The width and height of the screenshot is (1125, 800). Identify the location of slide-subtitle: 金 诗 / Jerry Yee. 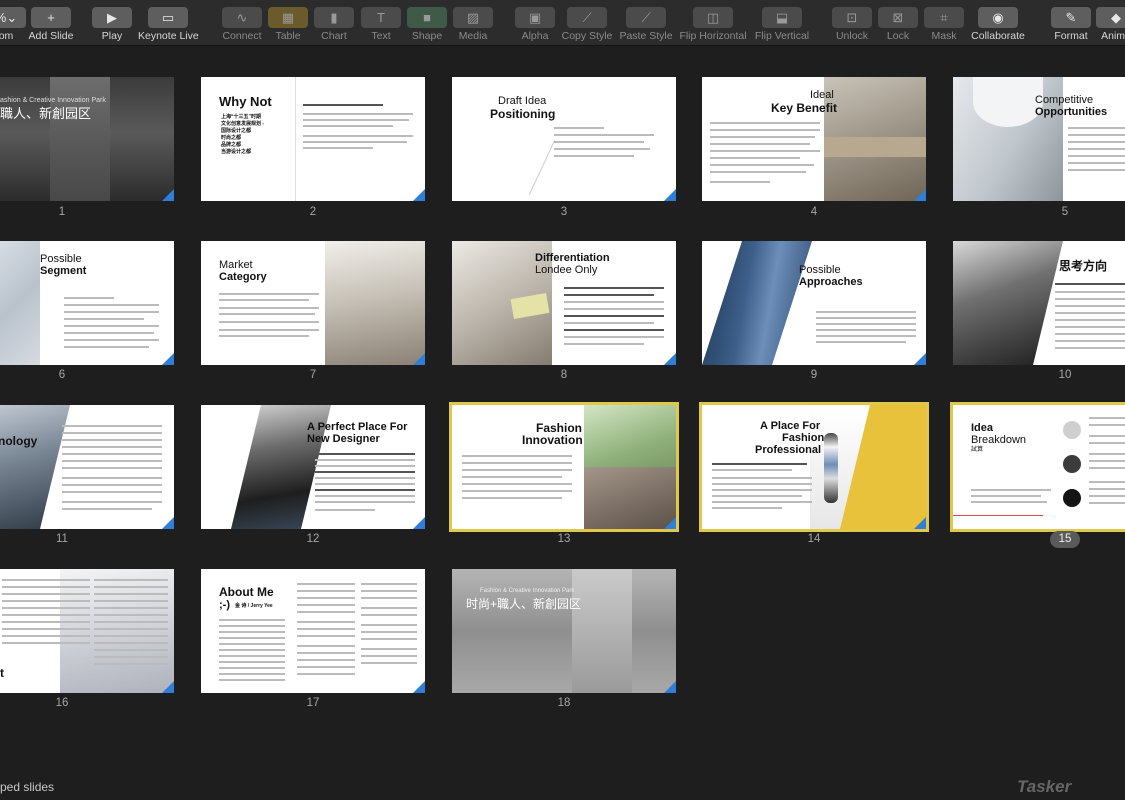
(254, 606).